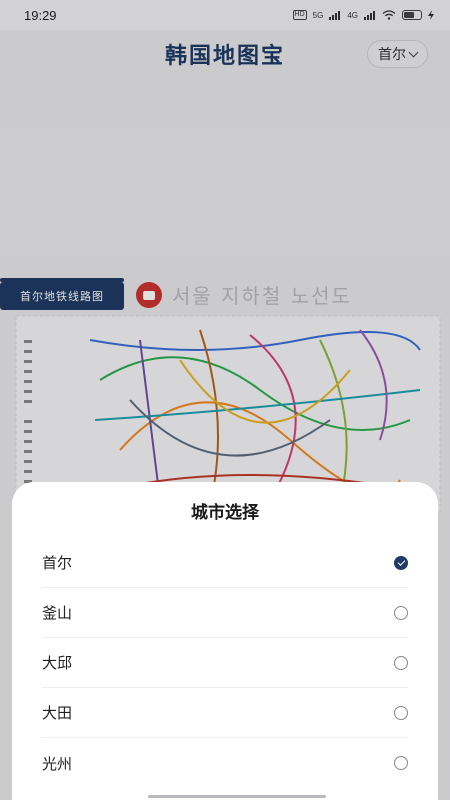 This screenshot has height=800, width=450. What do you see at coordinates (57, 563) in the screenshot?
I see `city-option-label: 首尔` at bounding box center [57, 563].